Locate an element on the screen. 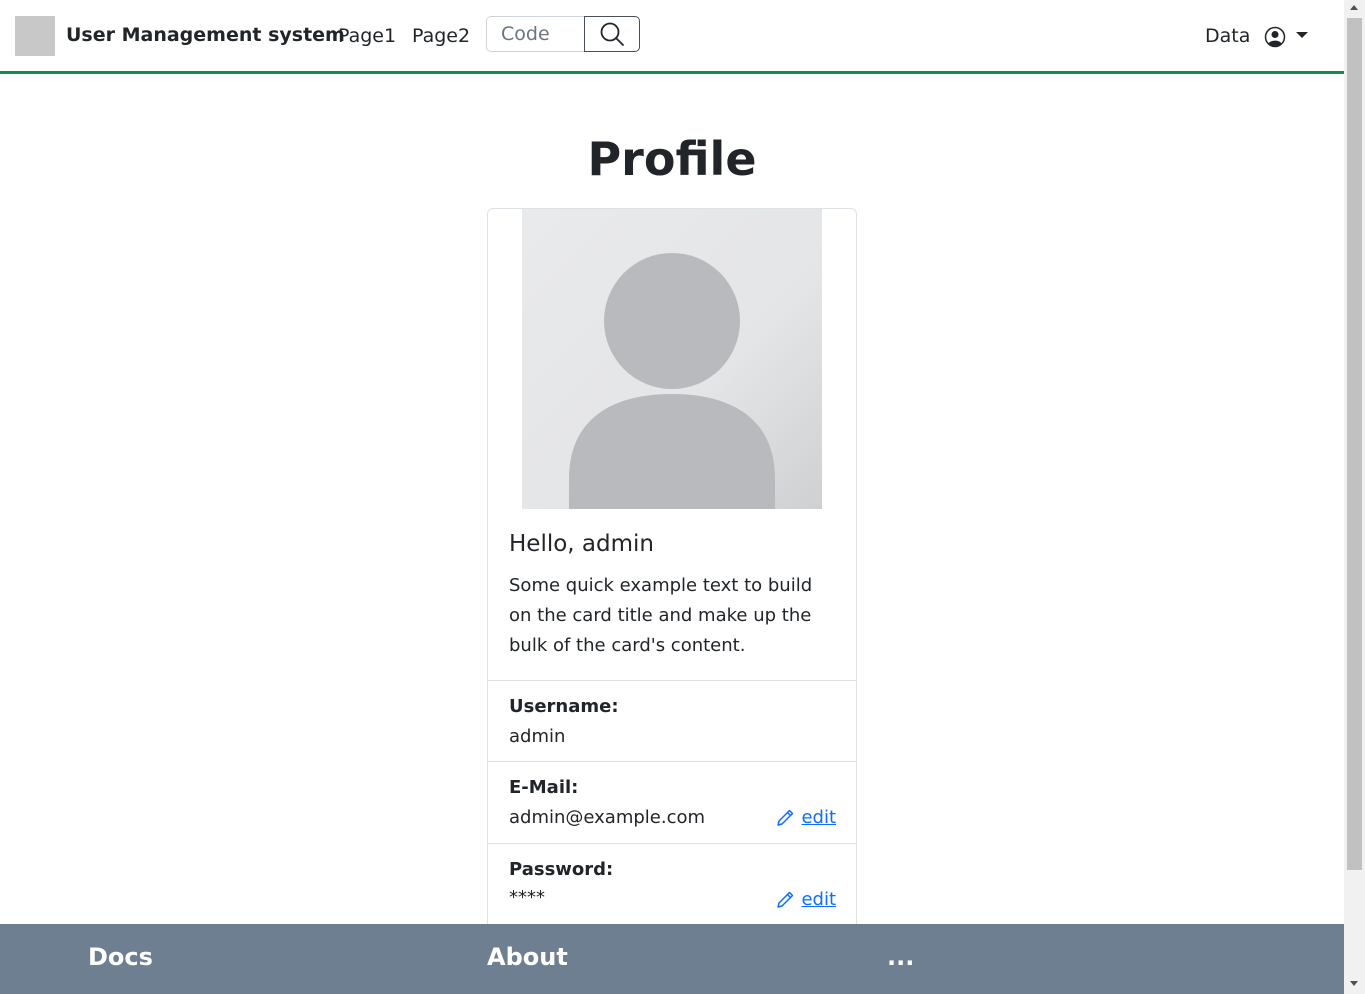 The height and width of the screenshot is (994, 1365). edit-password-link: edit is located at coordinates (805, 899).